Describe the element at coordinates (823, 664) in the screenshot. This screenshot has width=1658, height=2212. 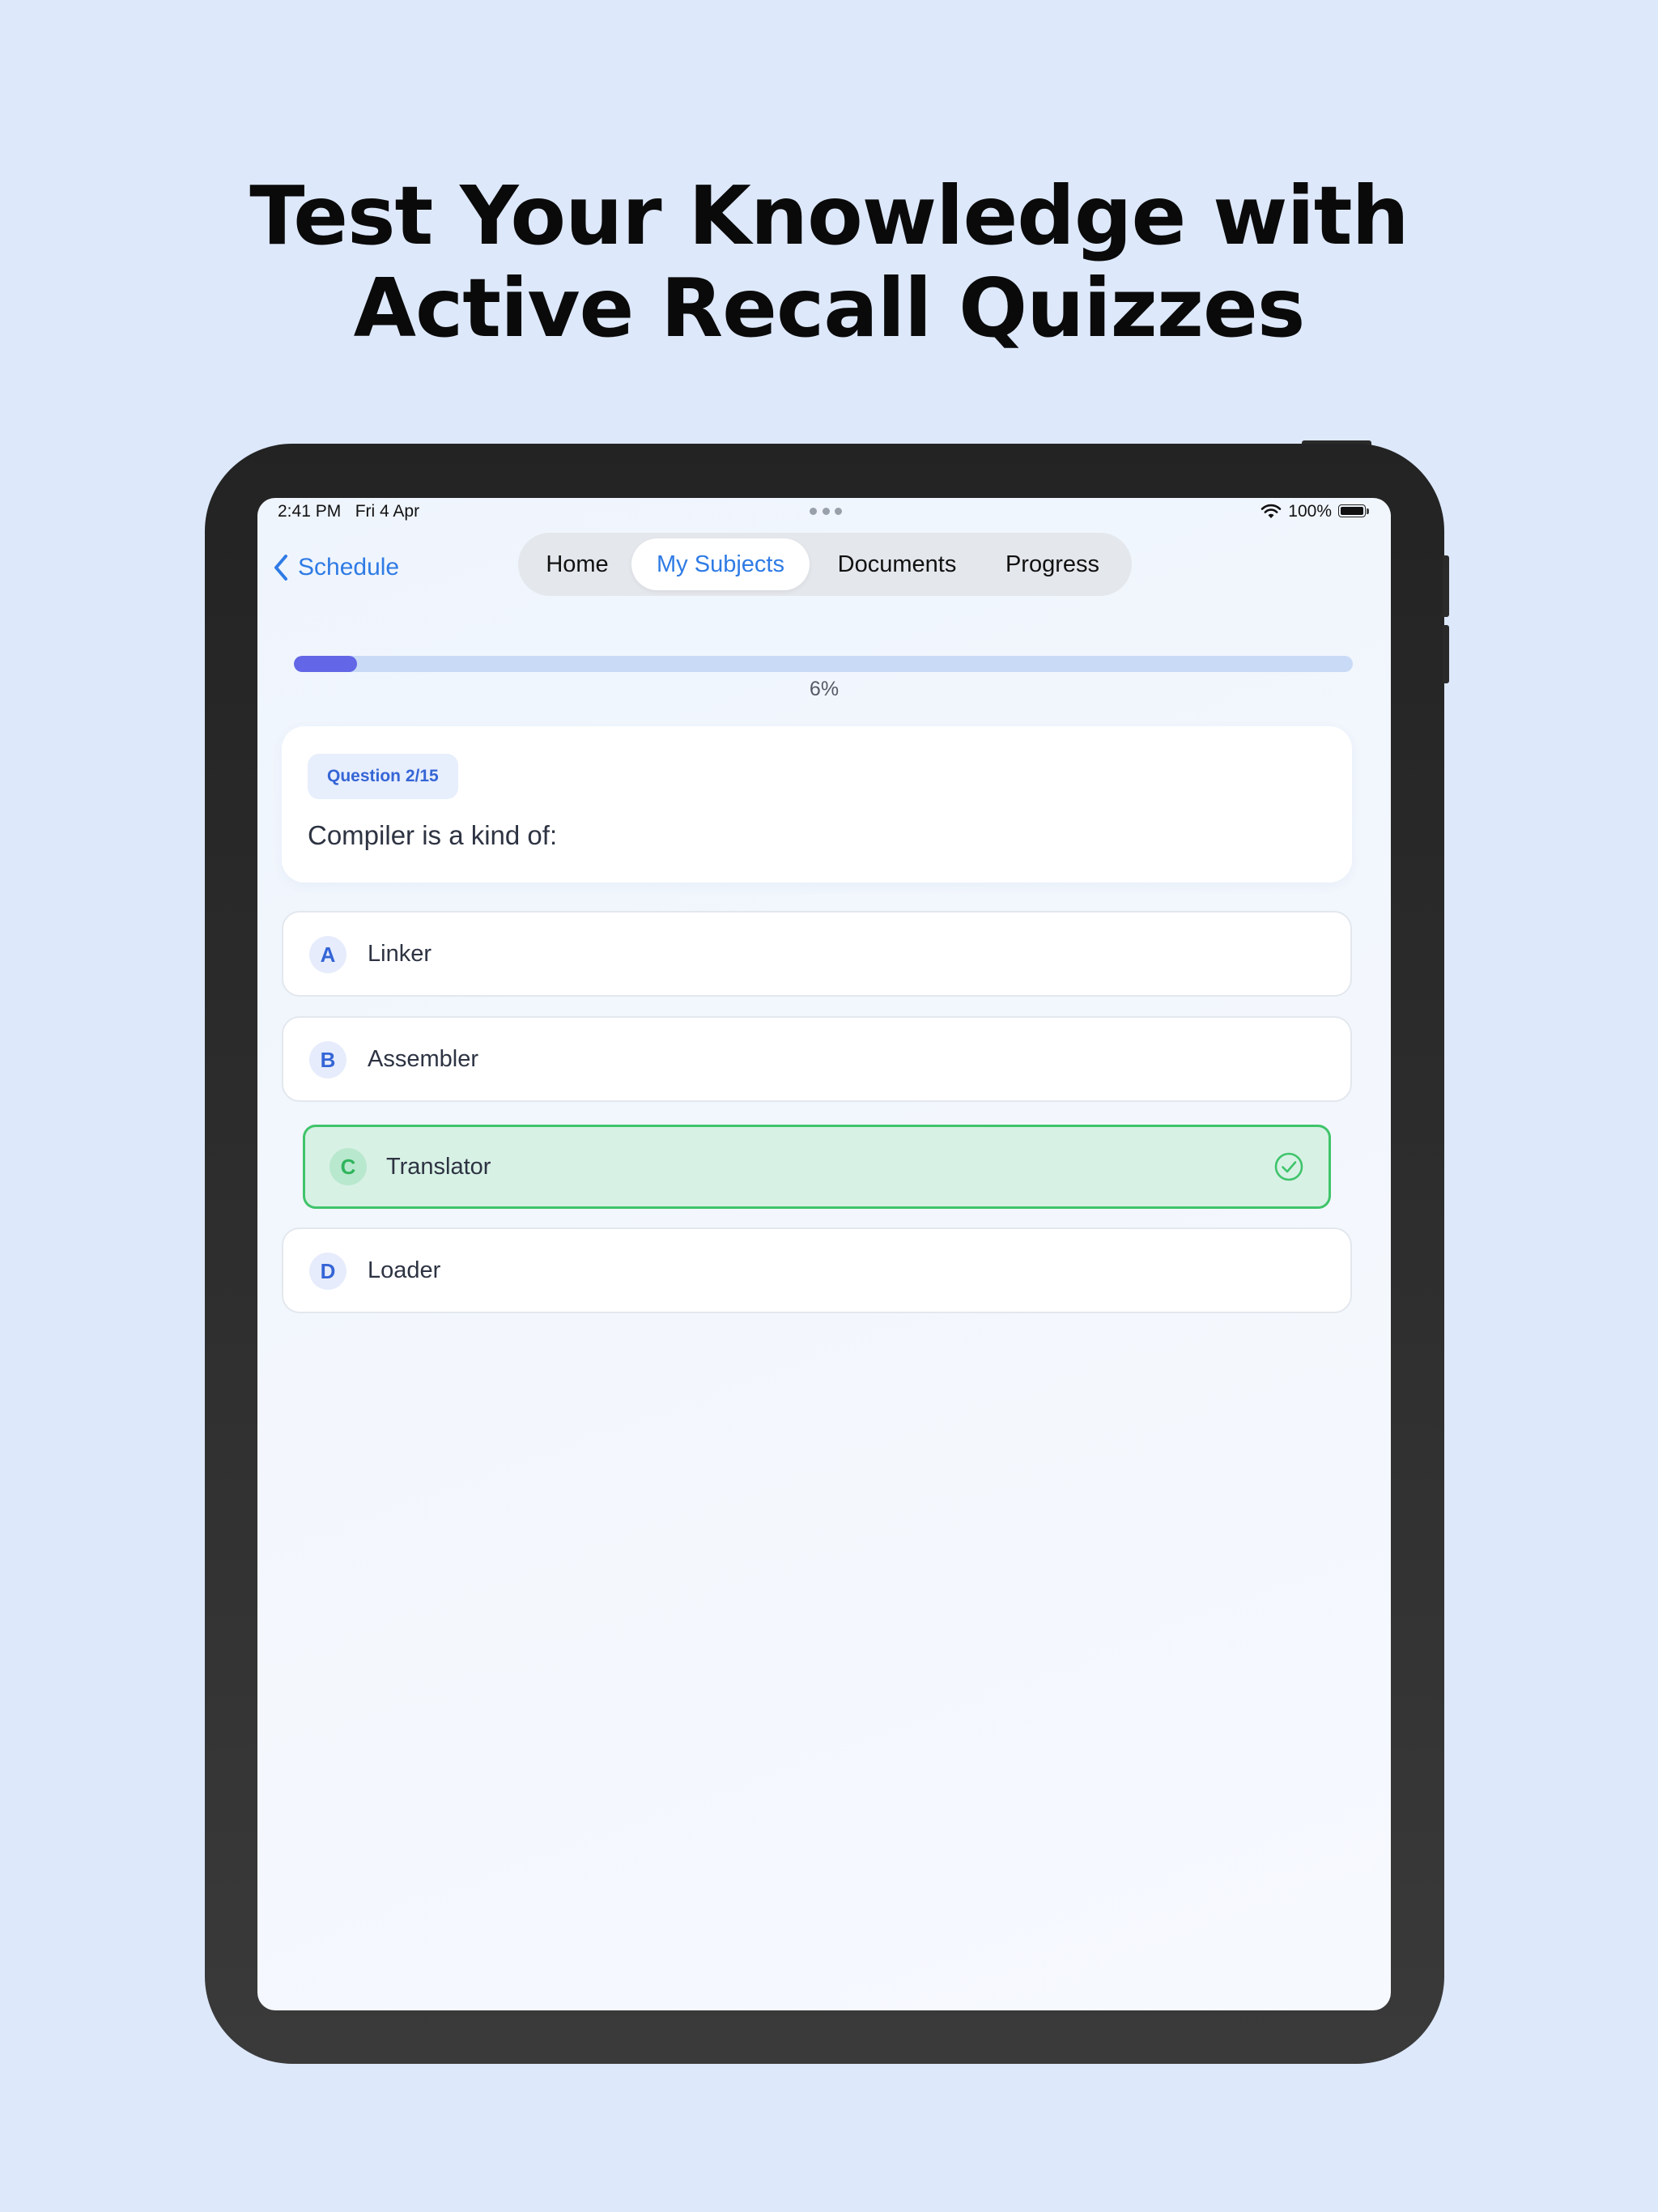
I see `quiz-progress-bar` at that location.